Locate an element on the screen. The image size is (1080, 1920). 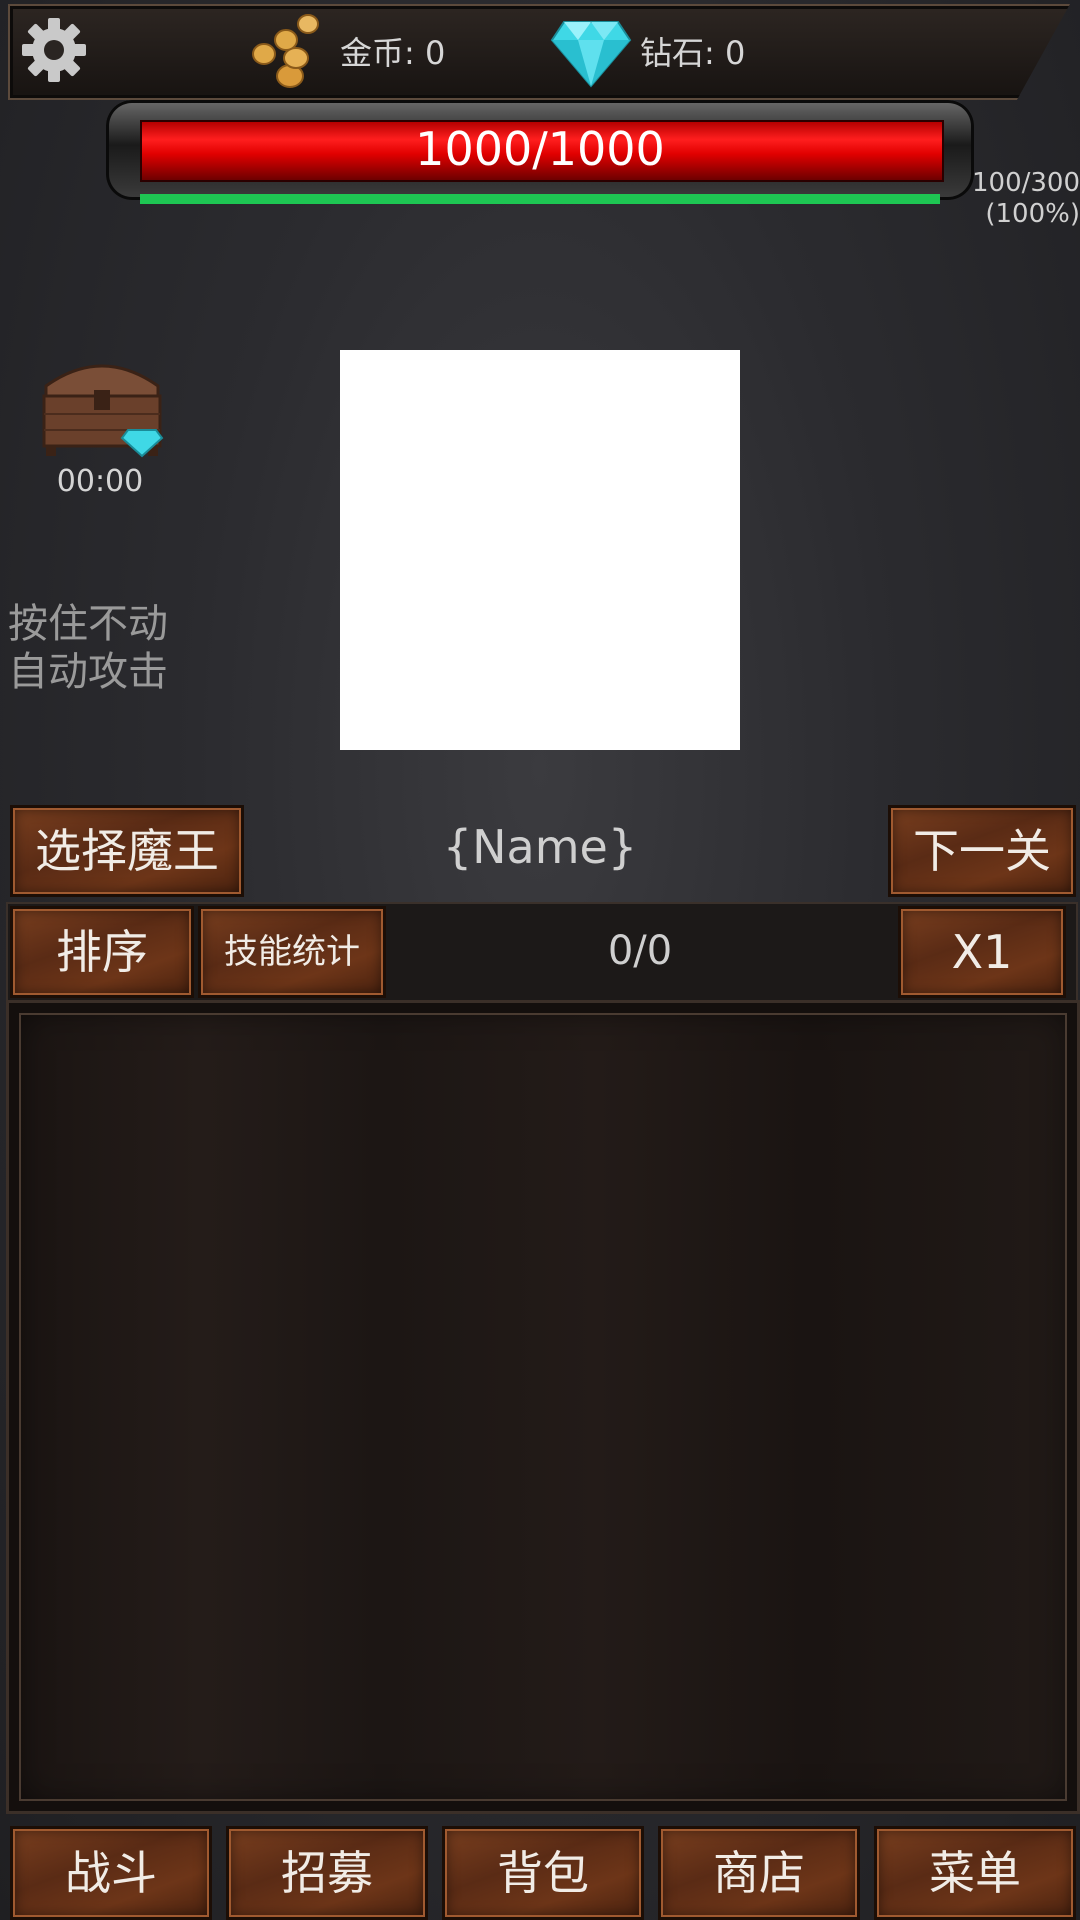
speed-button: X1 is located at coordinates (982, 952).